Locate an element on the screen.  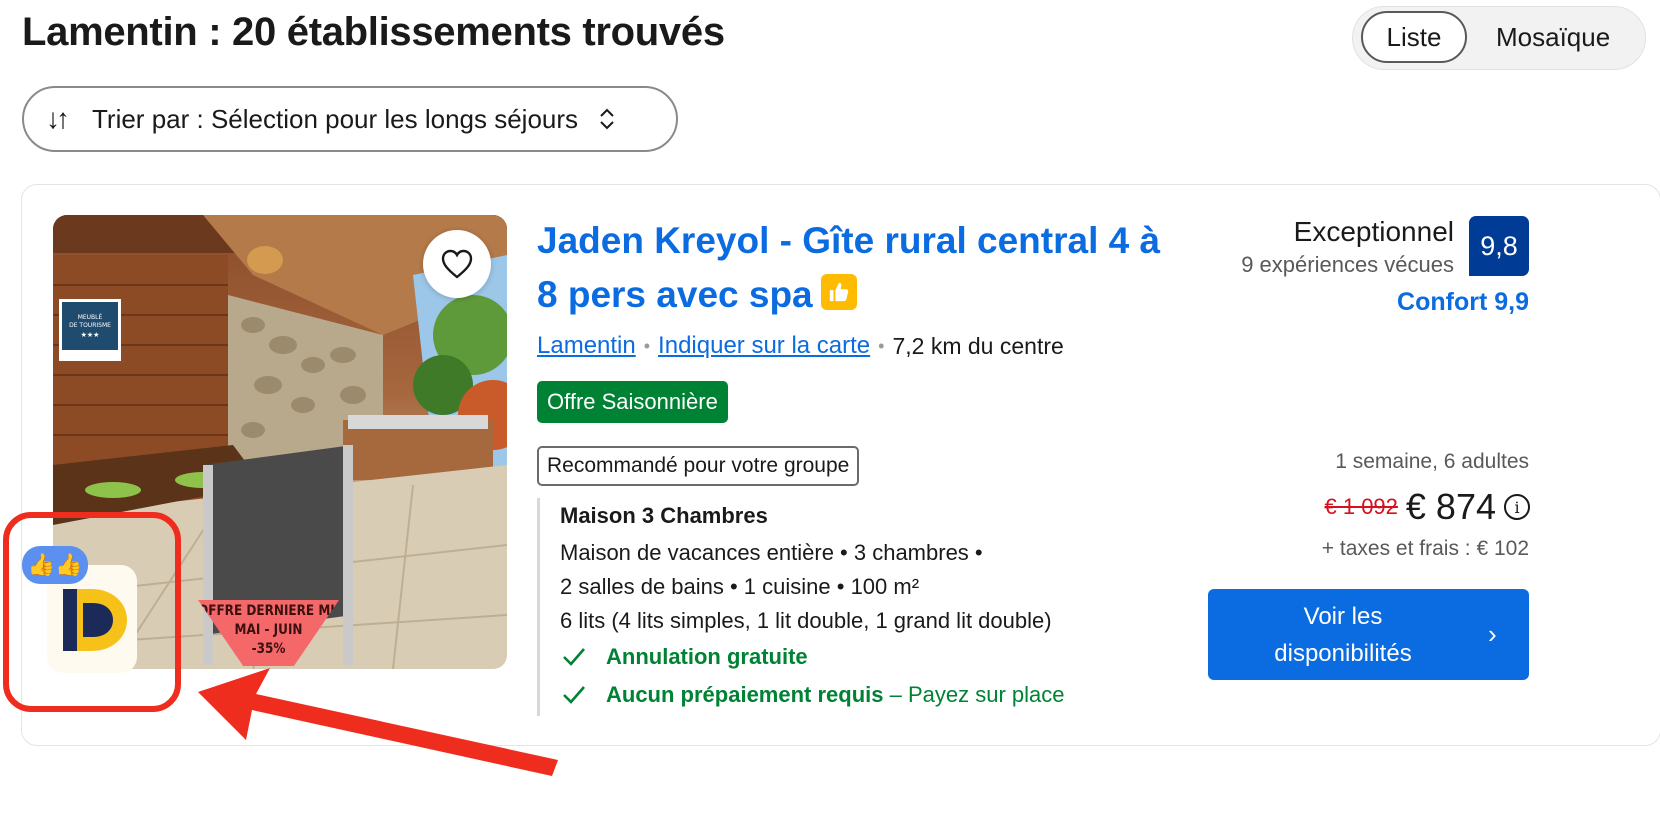
tourism-sign-line: DE TOURISME is located at coordinates (90, 325).